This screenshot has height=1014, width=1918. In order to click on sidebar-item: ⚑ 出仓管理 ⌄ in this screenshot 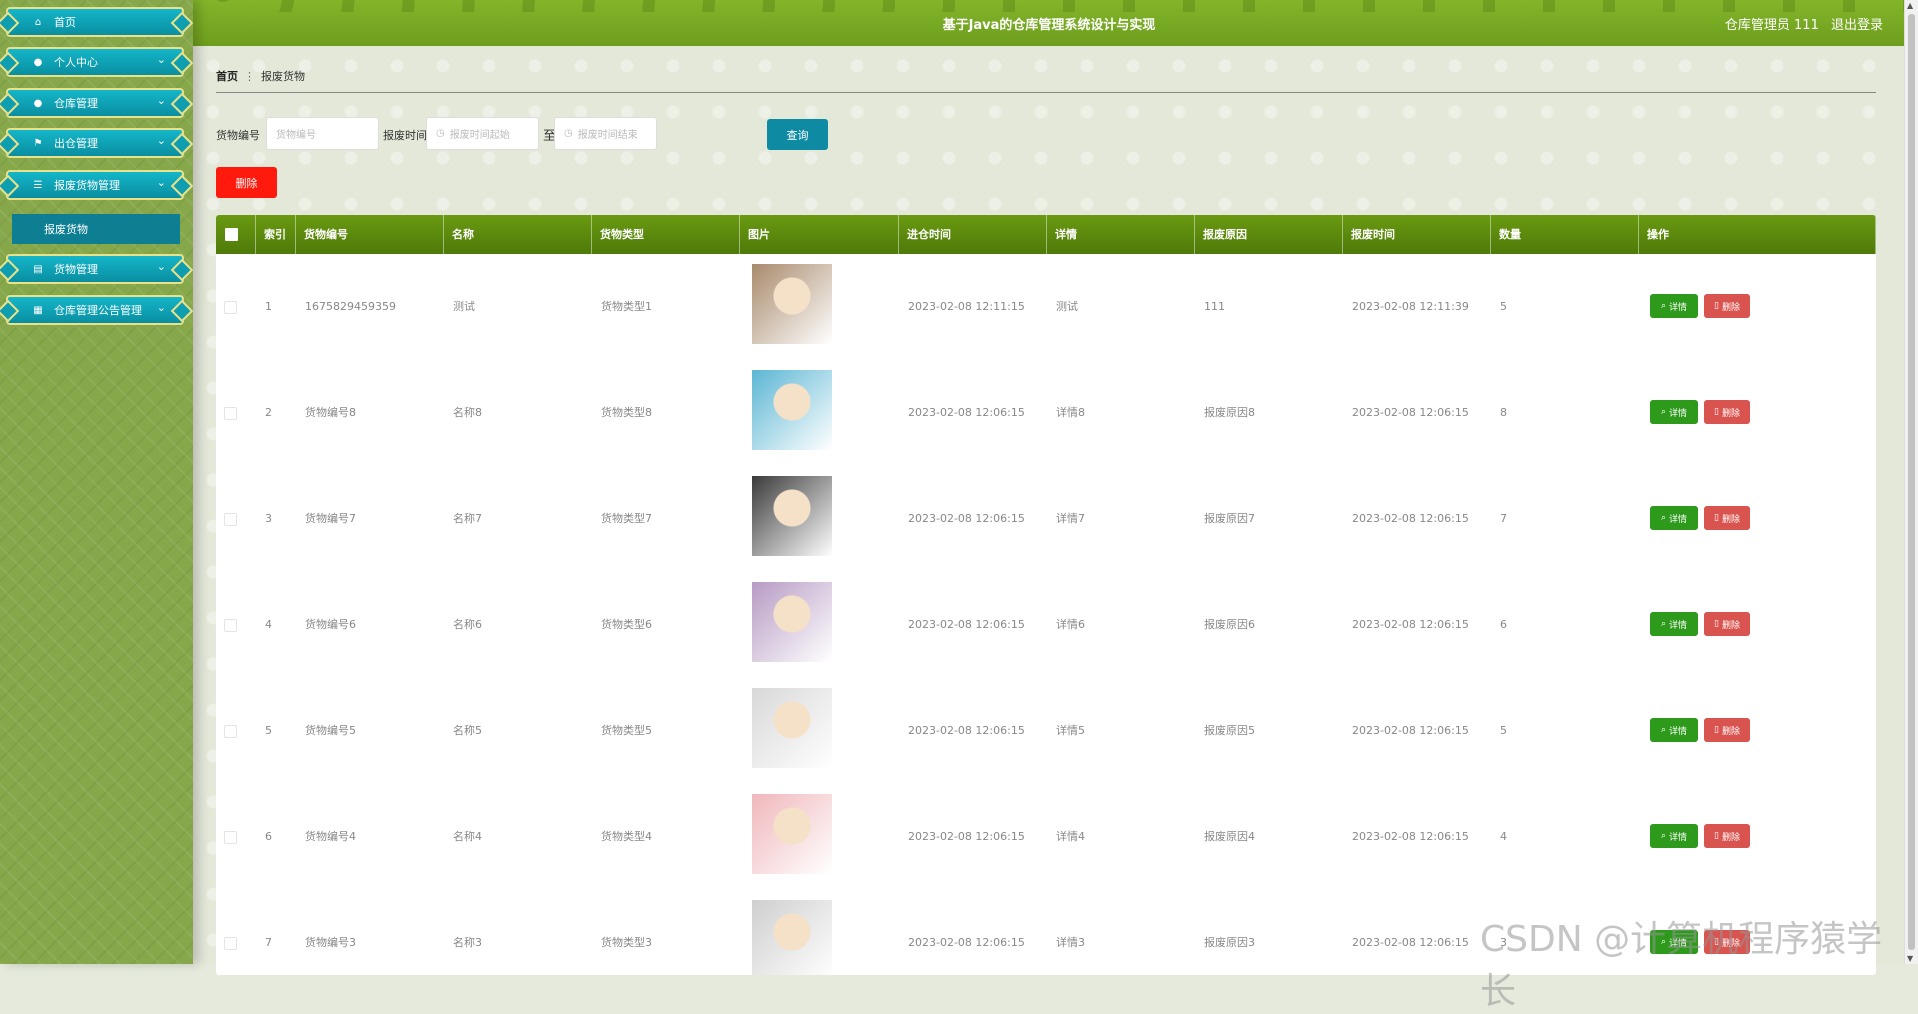, I will do `click(97, 143)`.